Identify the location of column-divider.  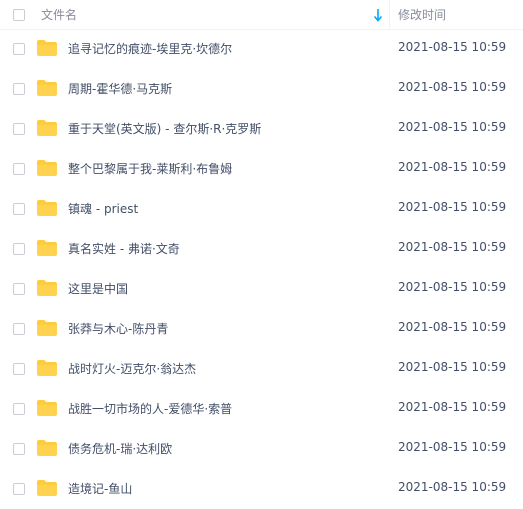
(389, 14).